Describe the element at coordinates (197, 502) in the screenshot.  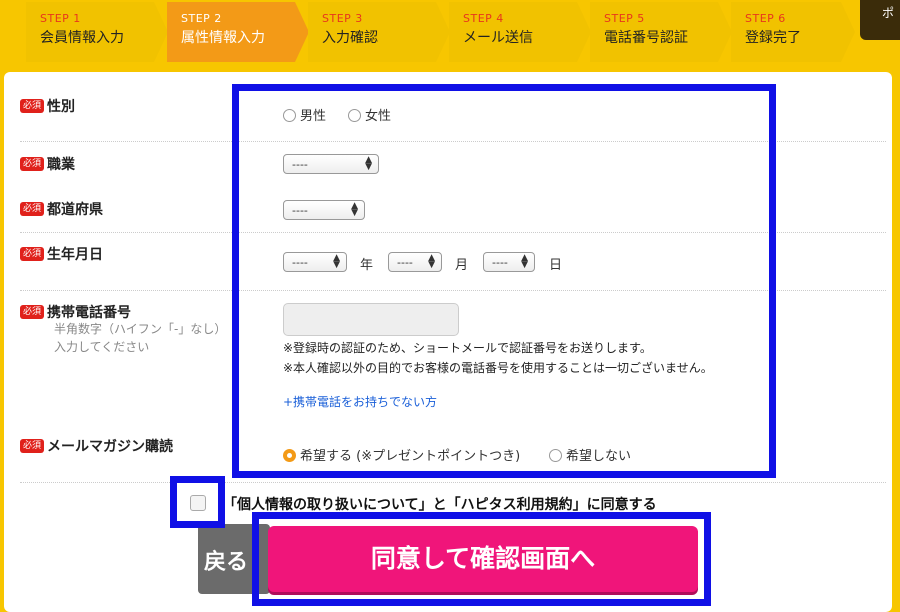
I see `highlight-box-checkbox` at that location.